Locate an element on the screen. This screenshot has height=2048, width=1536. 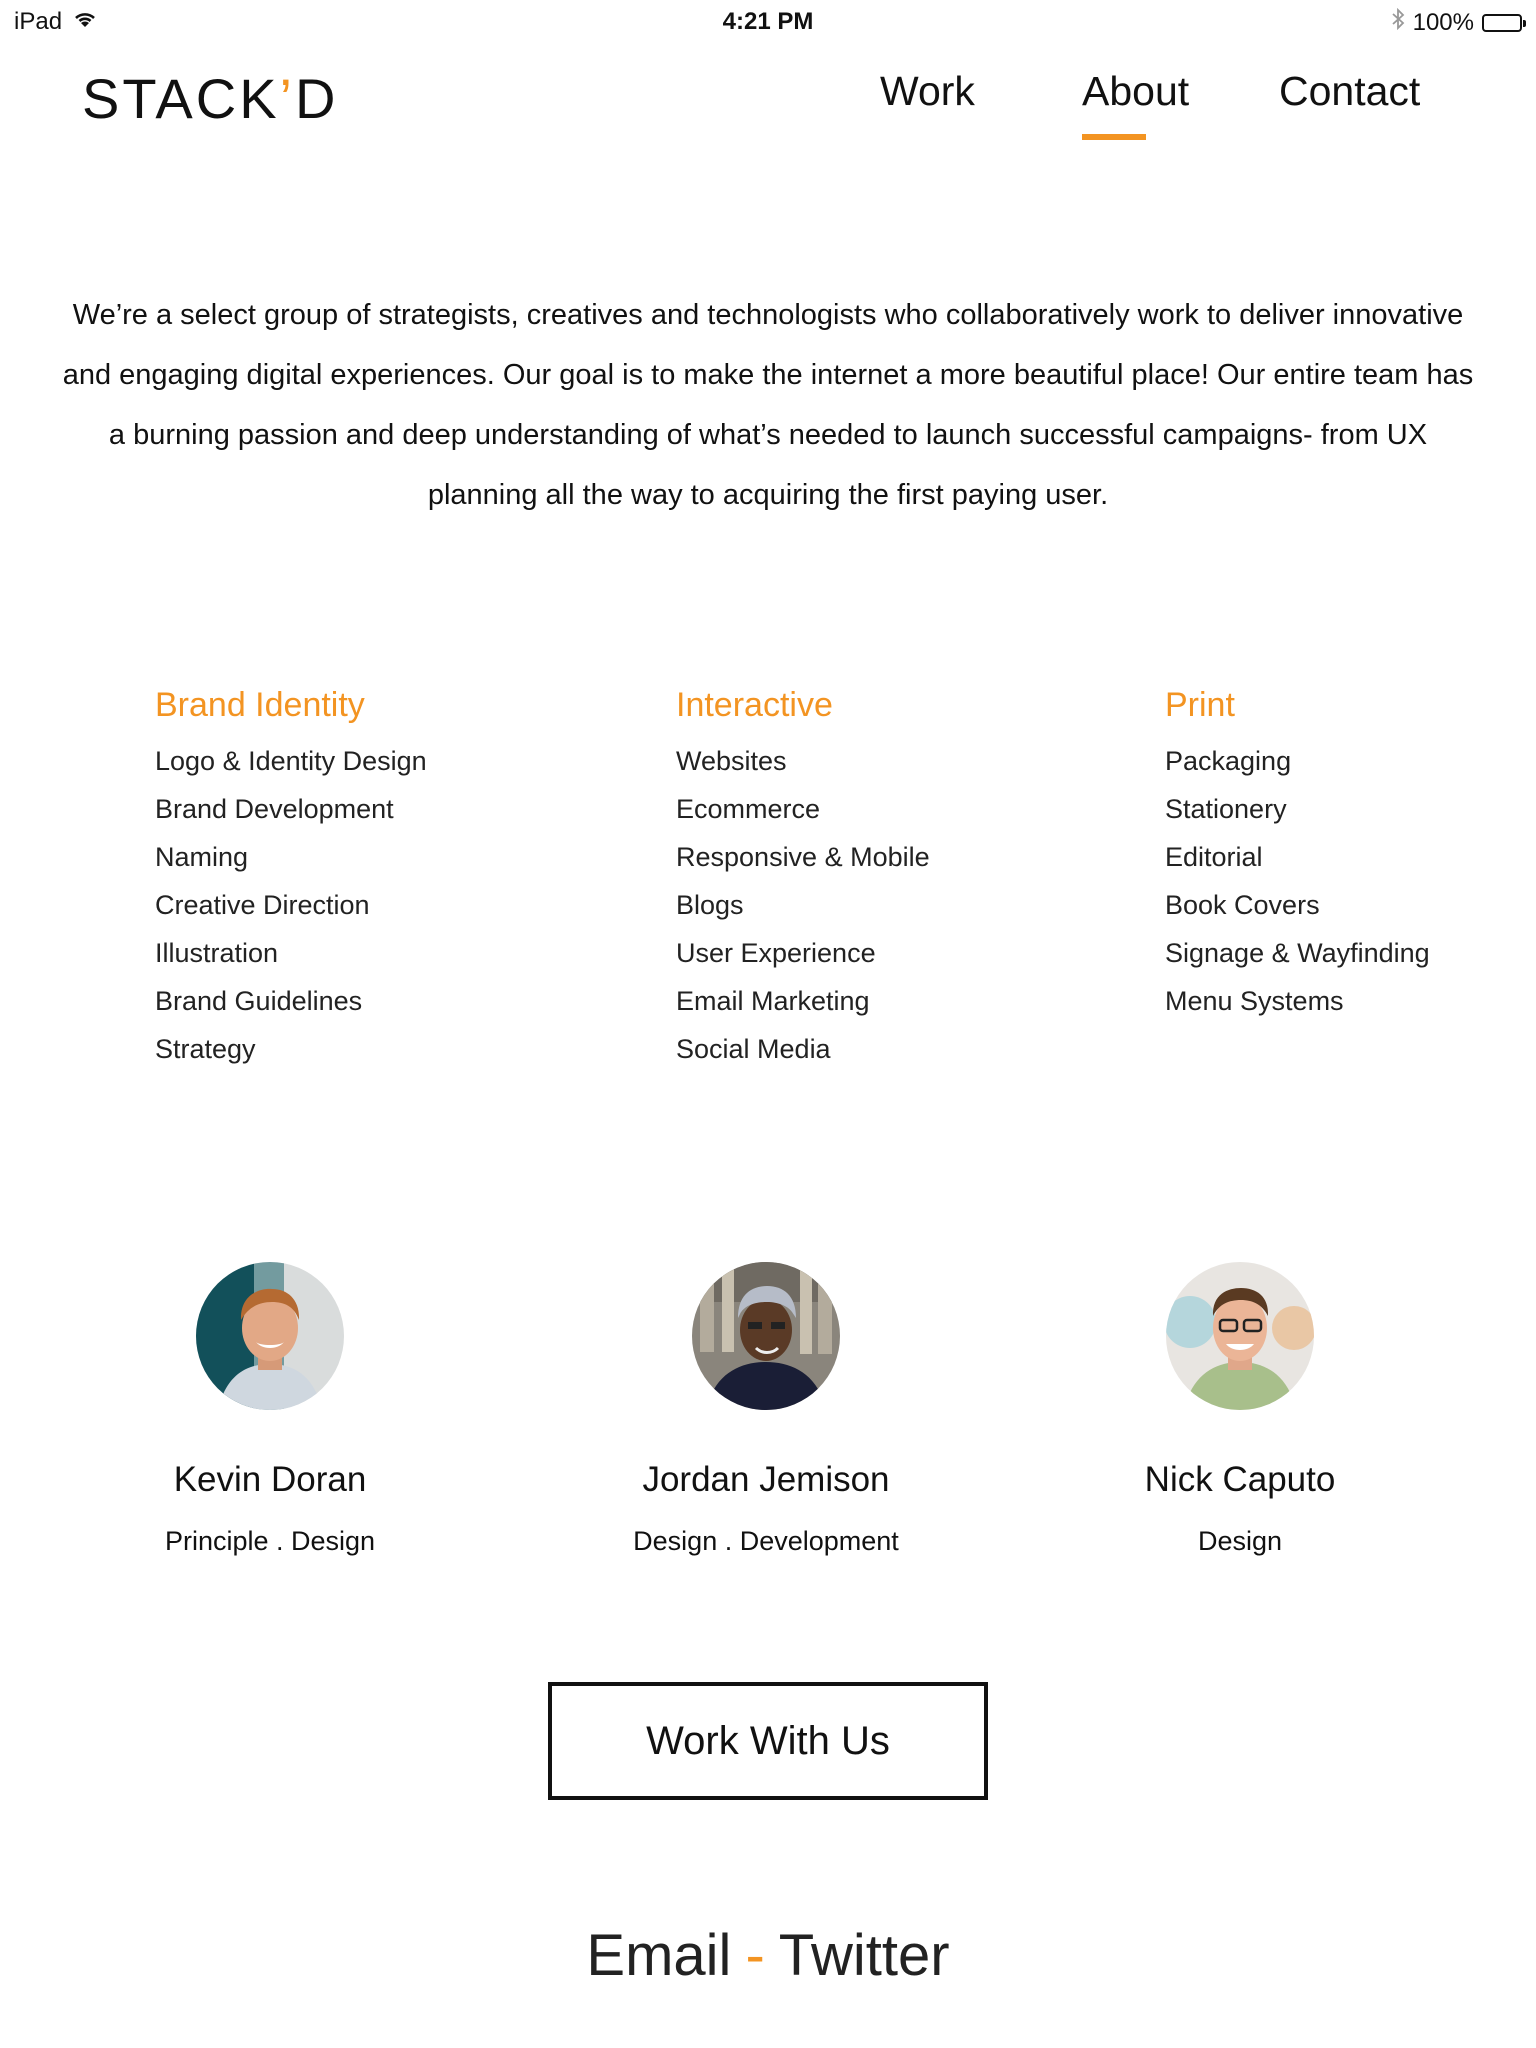
service-title: Brand Identity is located at coordinates (260, 705).